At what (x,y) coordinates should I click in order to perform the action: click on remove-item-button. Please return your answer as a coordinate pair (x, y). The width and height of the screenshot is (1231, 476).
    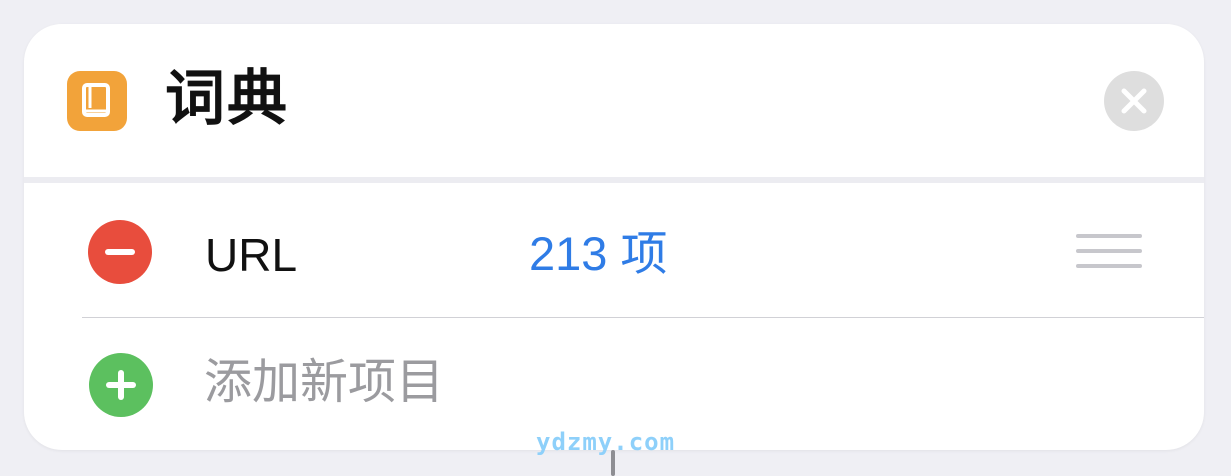
    Looking at the image, I should click on (120, 252).